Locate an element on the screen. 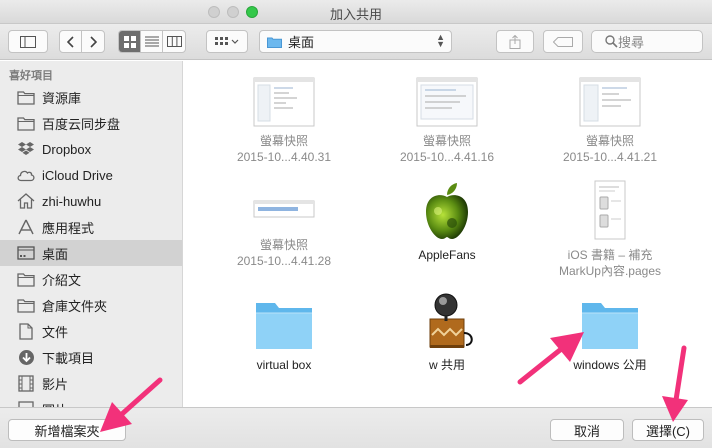 This screenshot has height=448, width=712. file-item: iOS 書籍 – 補充 MarkUp內容.pages is located at coordinates (610, 229).